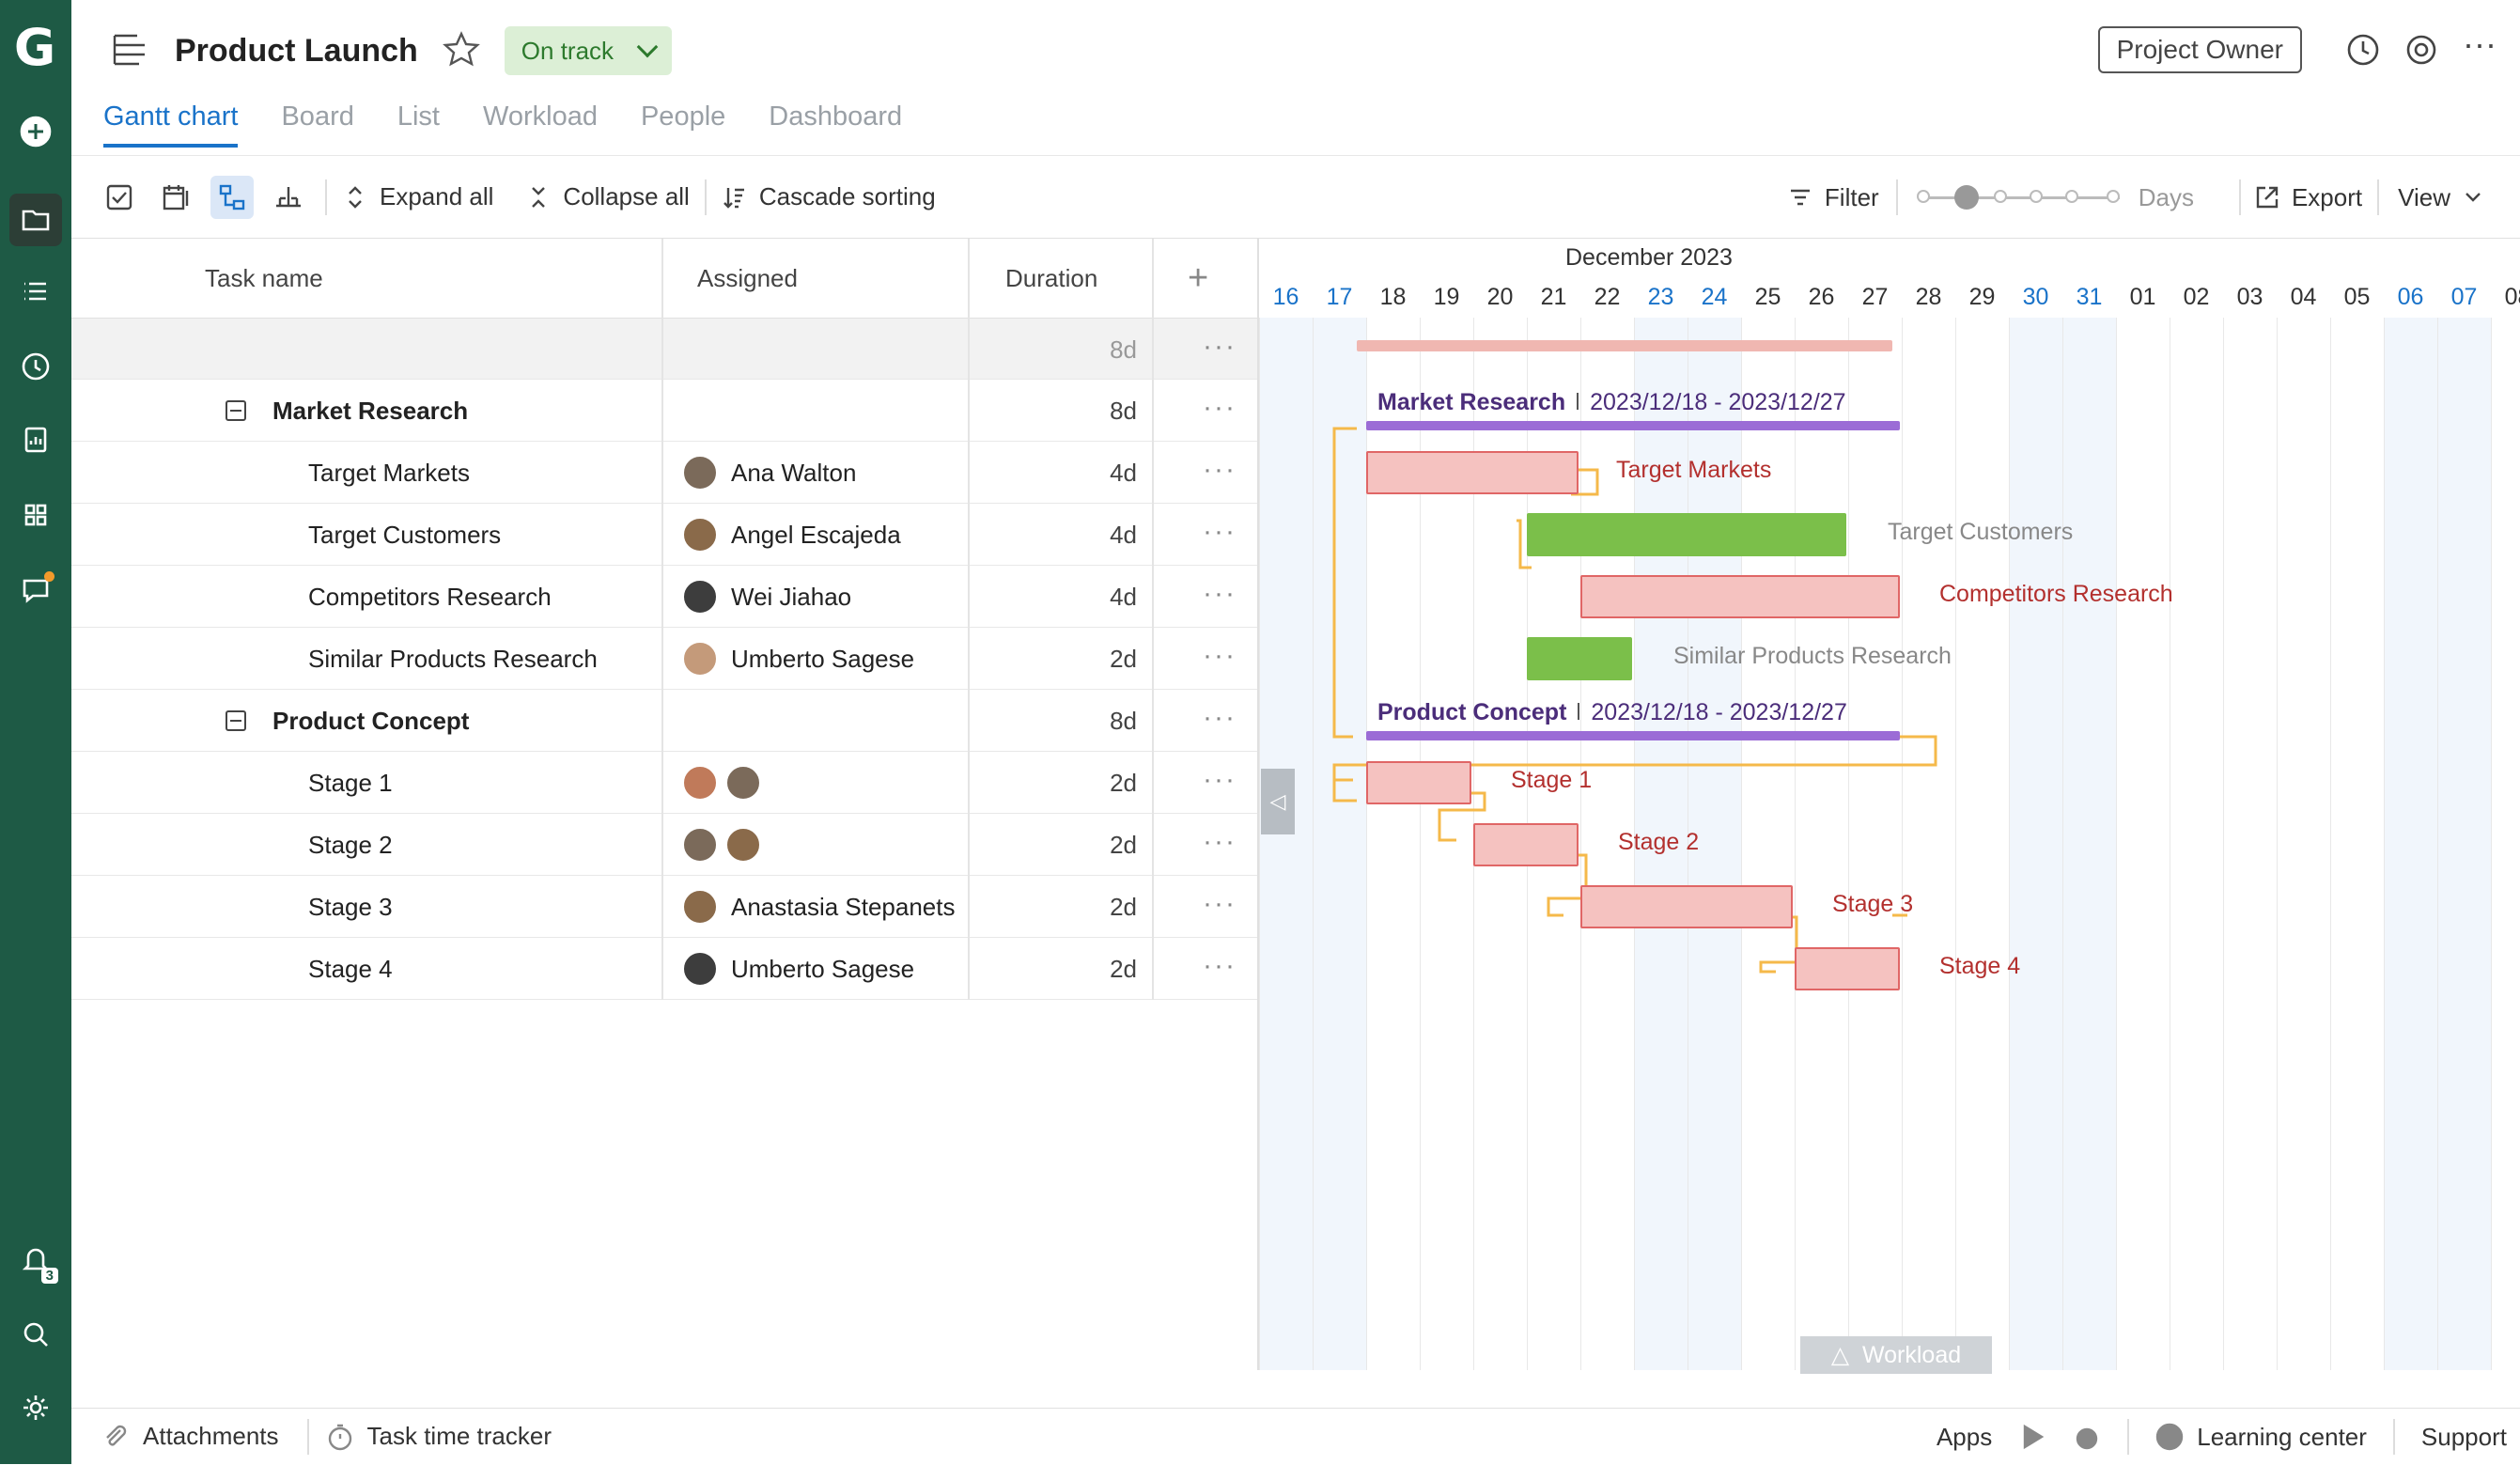  Describe the element at coordinates (119, 198) in the screenshot. I see `select-checkbox-icon` at that location.